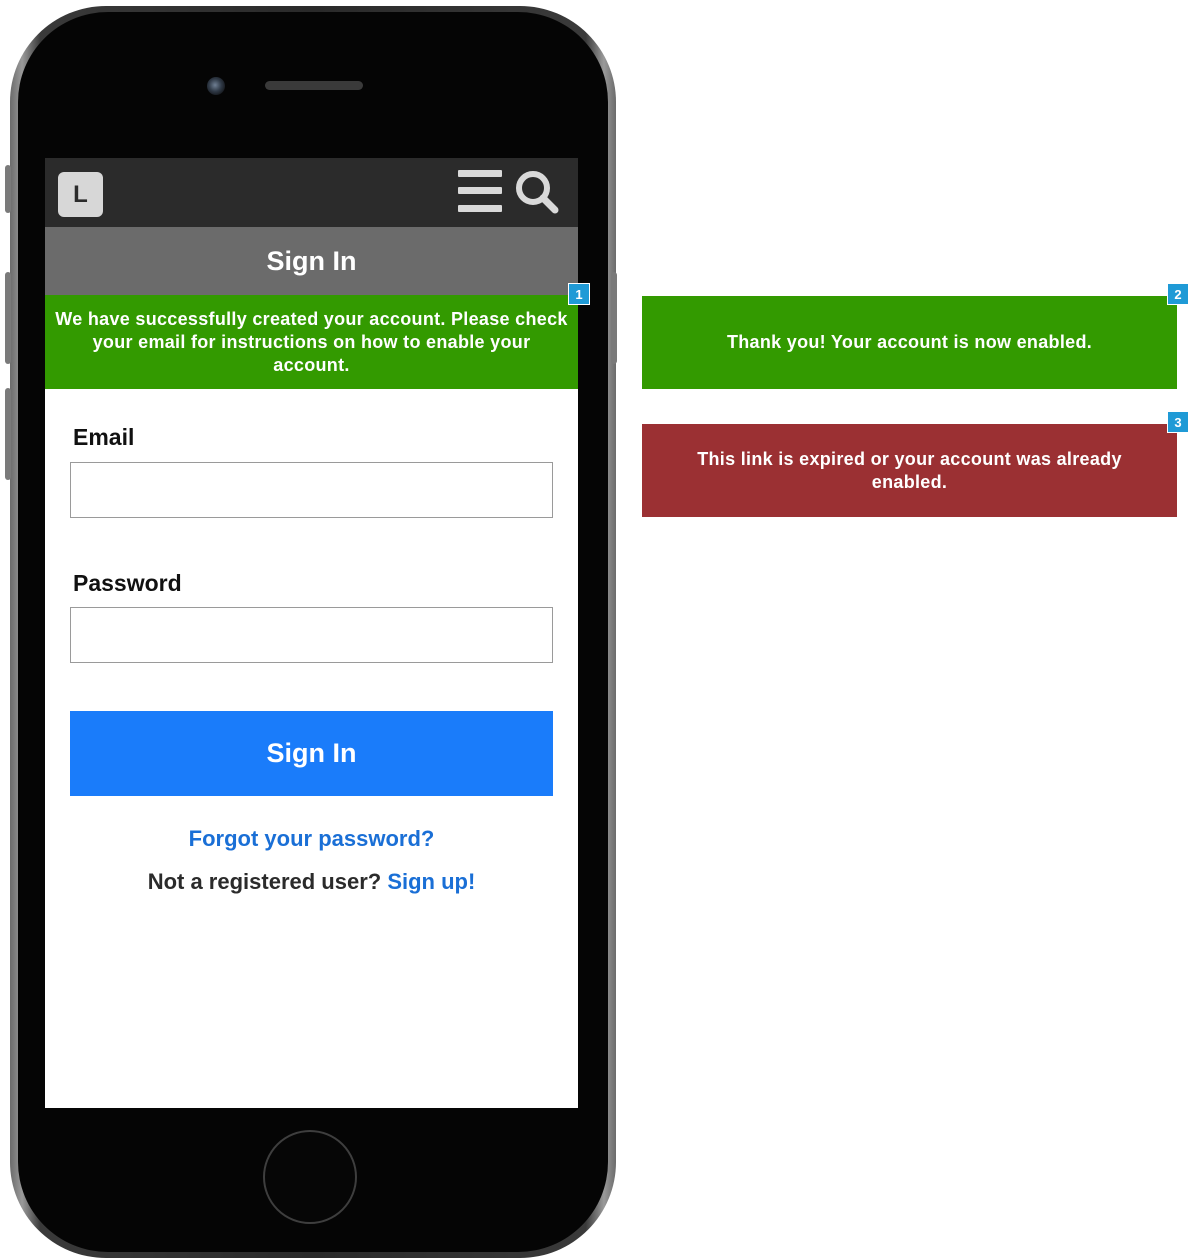 The height and width of the screenshot is (1258, 1199). I want to click on signup-prompt: Not a registered user?, so click(264, 881).